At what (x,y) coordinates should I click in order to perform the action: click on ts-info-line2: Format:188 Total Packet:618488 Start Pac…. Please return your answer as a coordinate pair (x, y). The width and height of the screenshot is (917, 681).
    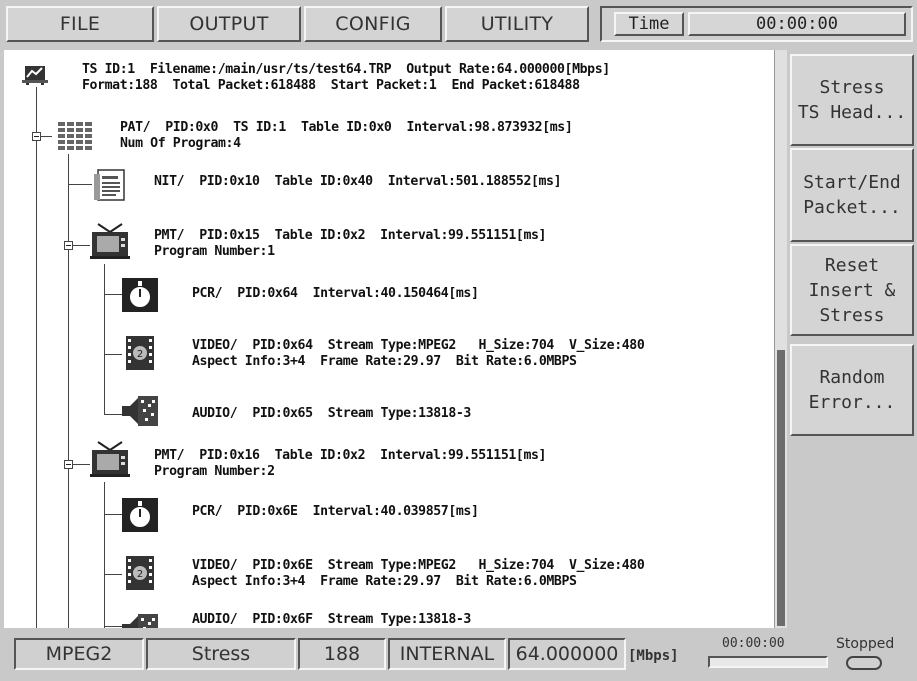
    Looking at the image, I should click on (331, 85).